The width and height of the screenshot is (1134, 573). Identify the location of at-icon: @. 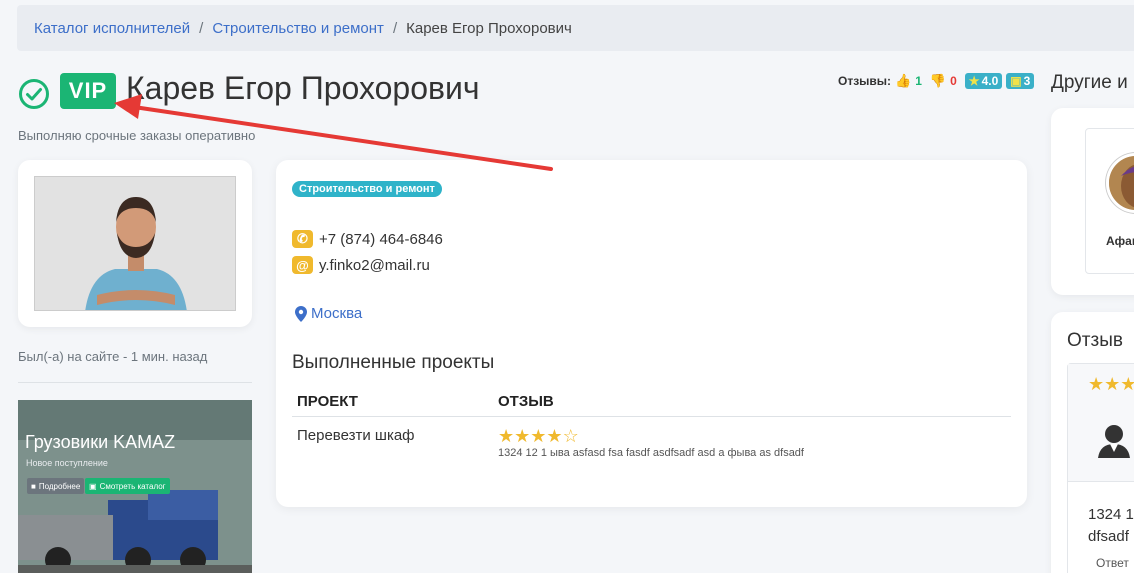
(302, 265).